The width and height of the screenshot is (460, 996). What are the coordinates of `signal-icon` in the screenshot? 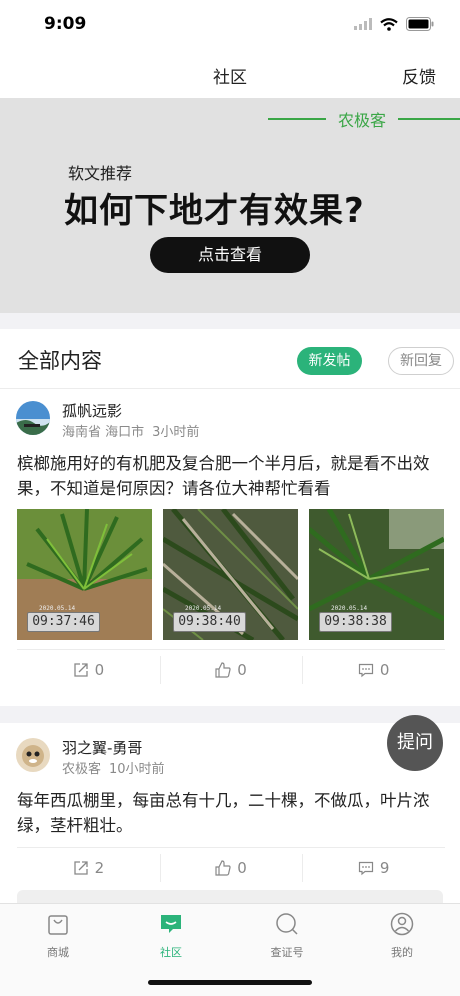 It's located at (363, 24).